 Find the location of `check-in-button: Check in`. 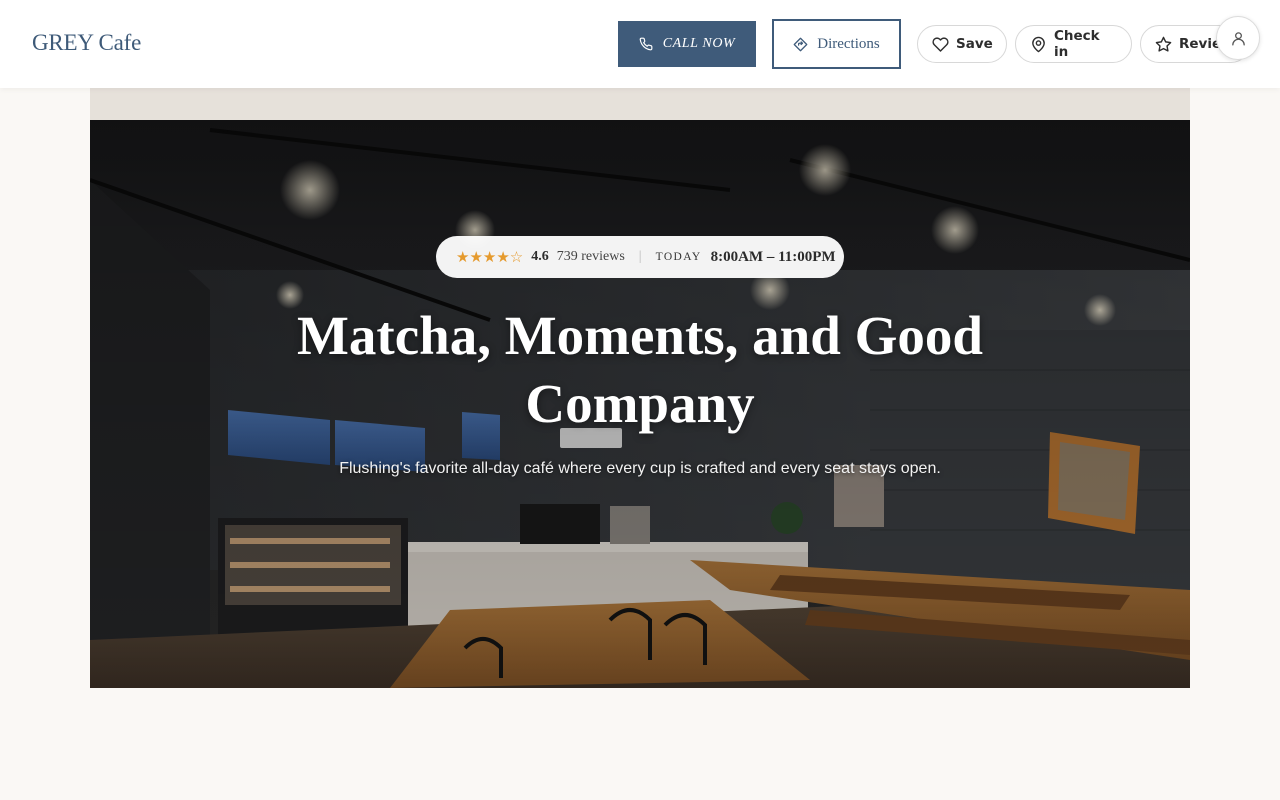

check-in-button: Check in is located at coordinates (1073, 44).